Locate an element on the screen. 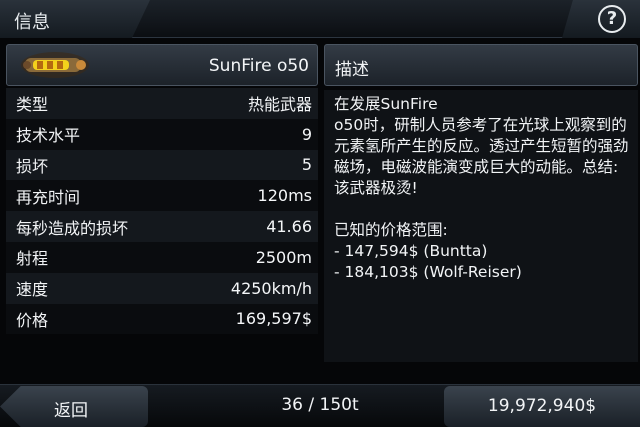 Image resolution: width=640 pixels, height=427 pixels. price-entry: - 184,103$ (Wolf-Reiser) is located at coordinates (428, 272).